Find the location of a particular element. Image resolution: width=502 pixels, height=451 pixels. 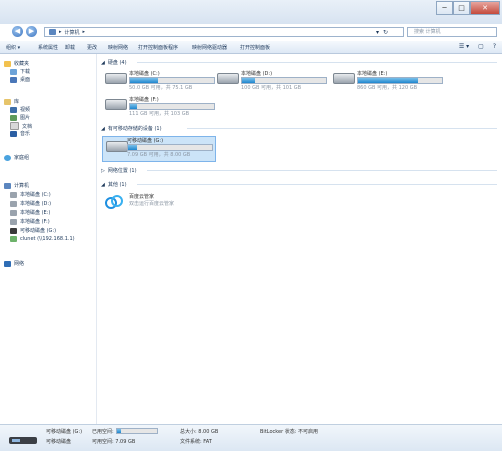

nav-drive-e: 本地磁盘 (E:) is located at coordinates (30, 212).